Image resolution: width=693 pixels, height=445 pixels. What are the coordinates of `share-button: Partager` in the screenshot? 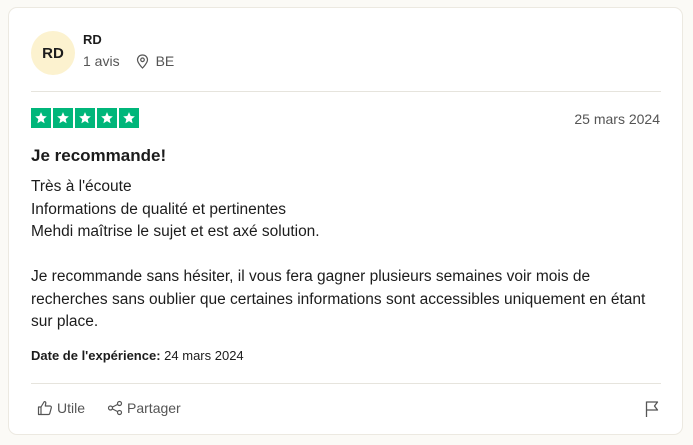 It's located at (144, 408).